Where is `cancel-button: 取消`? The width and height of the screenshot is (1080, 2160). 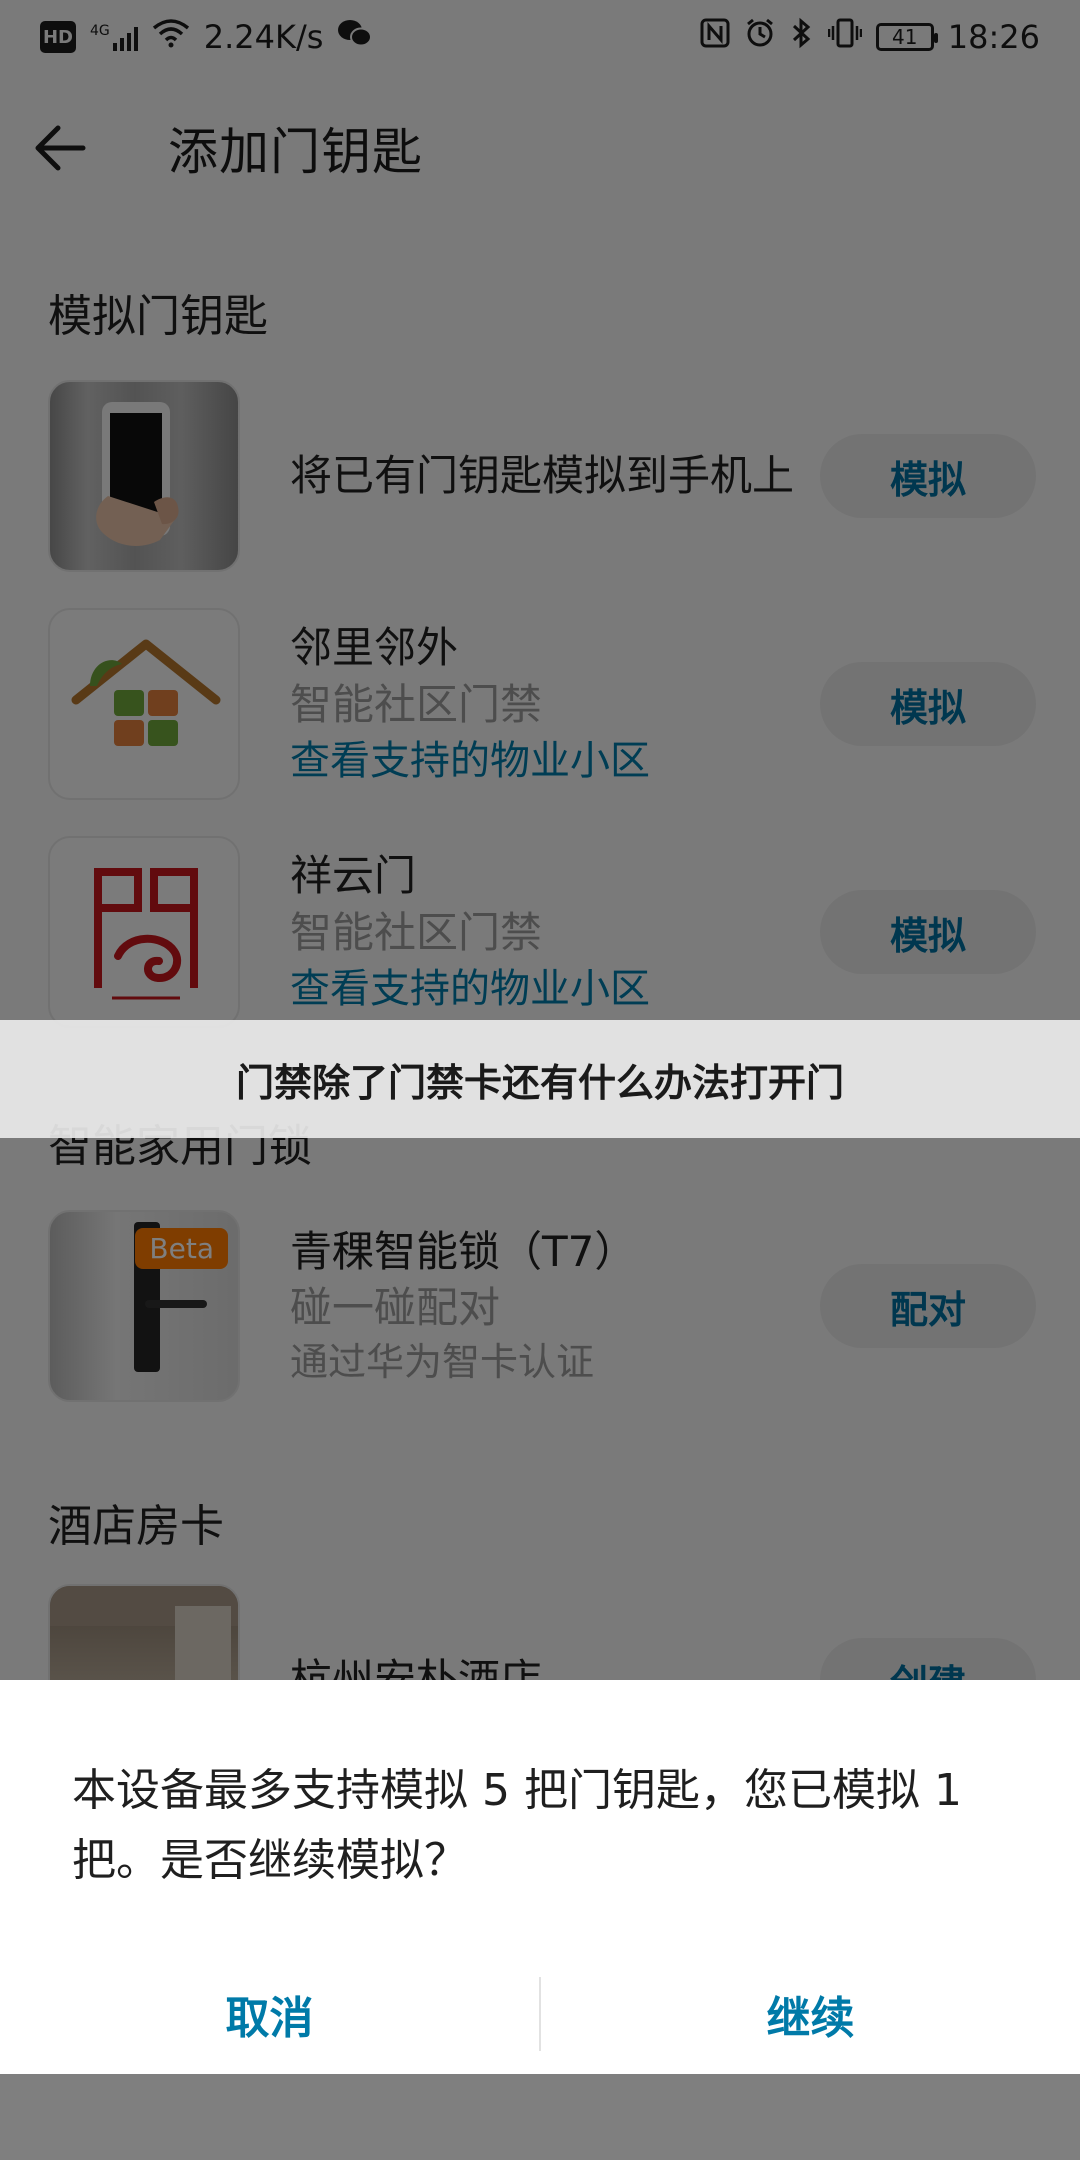 cancel-button: 取消 is located at coordinates (269, 2014).